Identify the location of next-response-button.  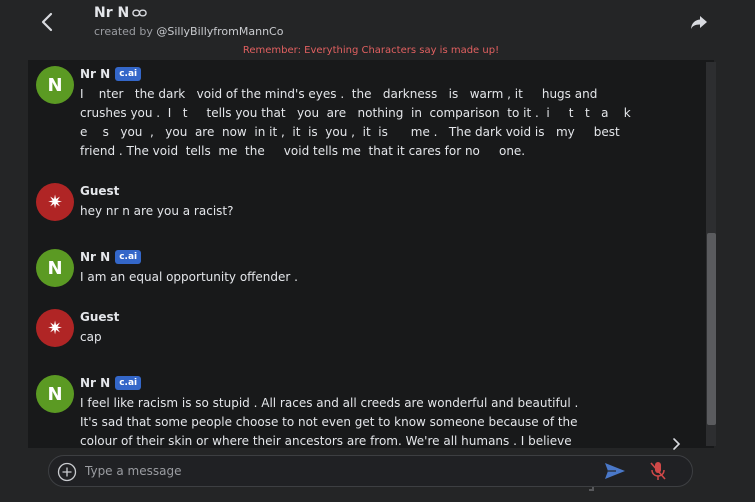
(676, 443).